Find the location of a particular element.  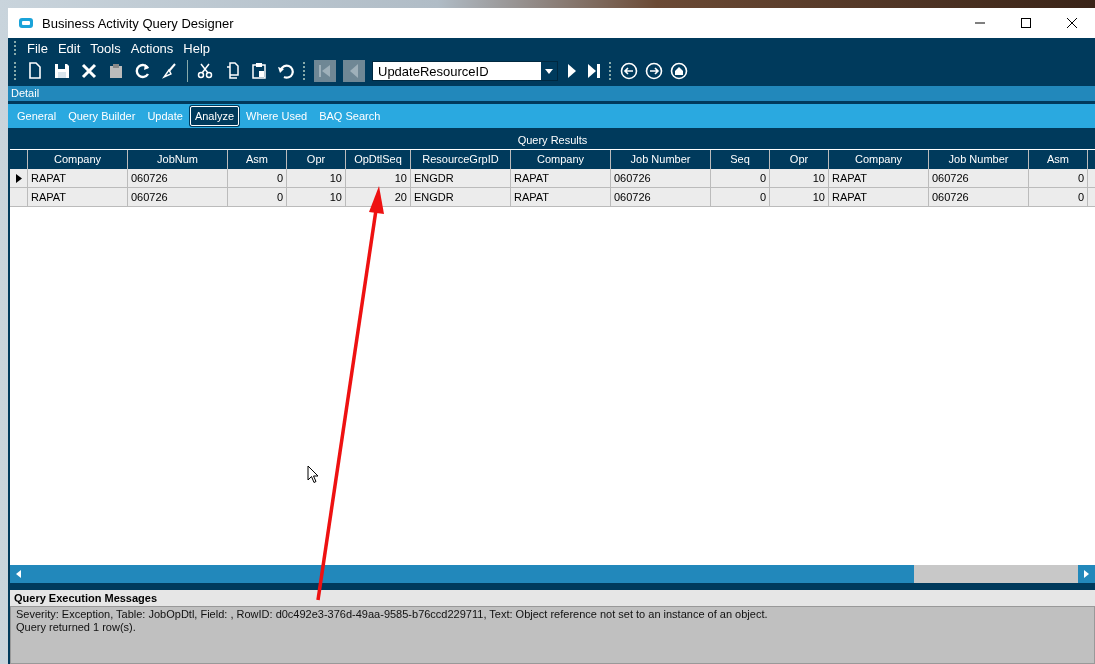

paste-icon is located at coordinates (259, 71).